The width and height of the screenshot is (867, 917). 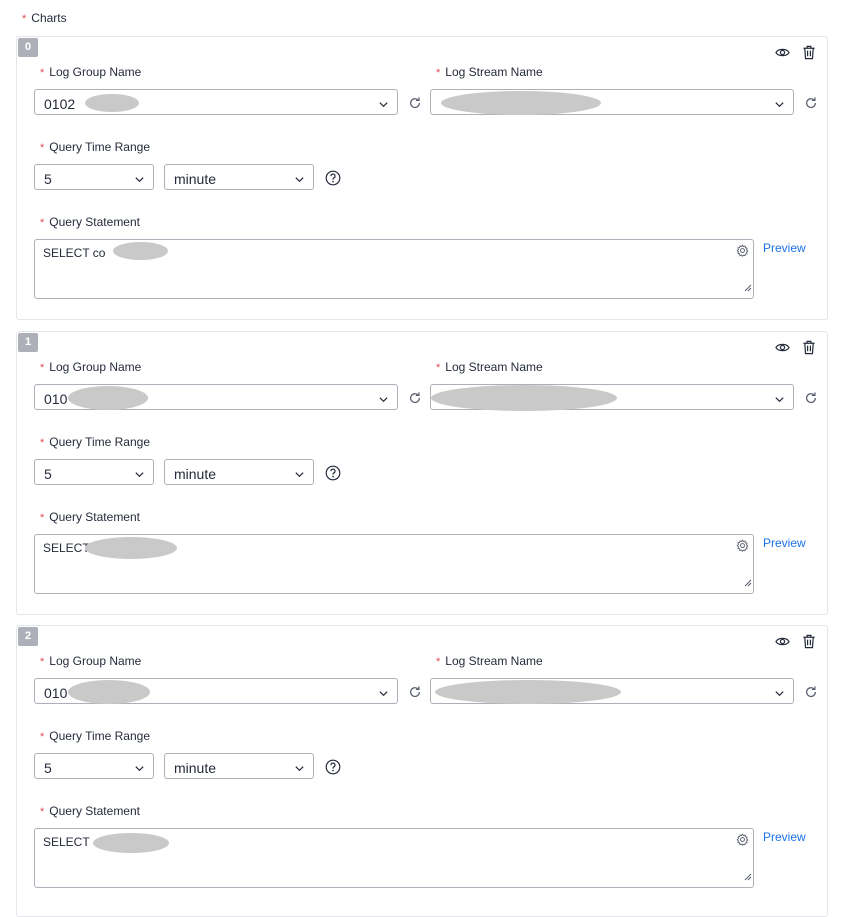 I want to click on log-group-select: 0102, so click(x=216, y=102).